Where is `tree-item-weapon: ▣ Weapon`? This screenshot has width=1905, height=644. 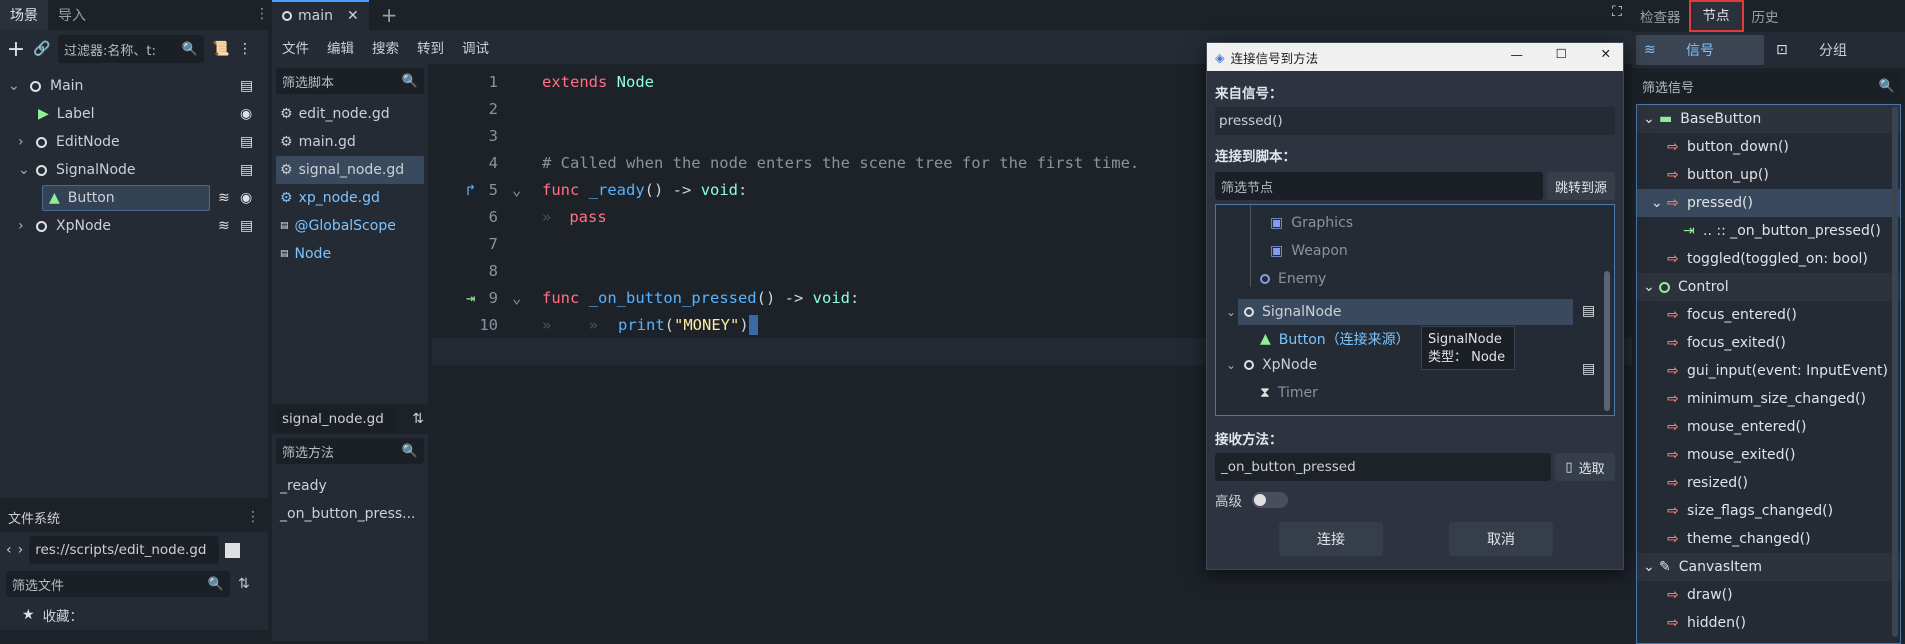 tree-item-weapon: ▣ Weapon is located at coordinates (1309, 251).